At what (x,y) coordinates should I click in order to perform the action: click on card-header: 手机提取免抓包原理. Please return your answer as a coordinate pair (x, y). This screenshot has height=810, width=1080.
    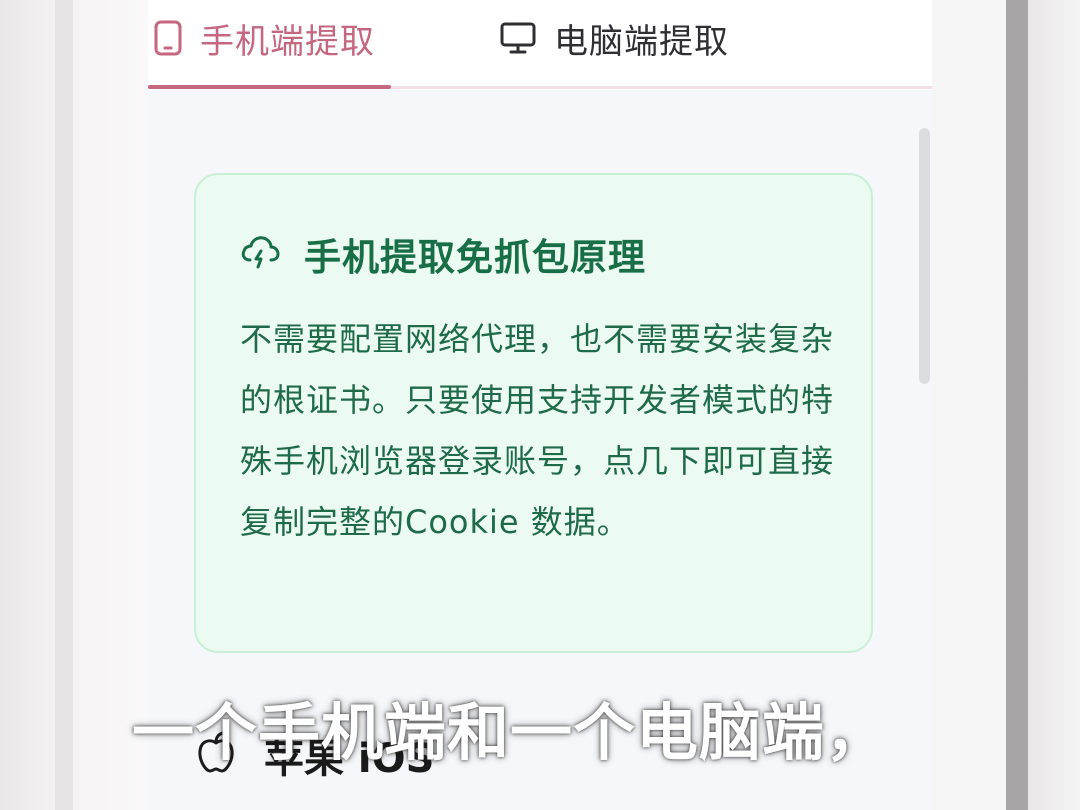
    Looking at the image, I should click on (443, 254).